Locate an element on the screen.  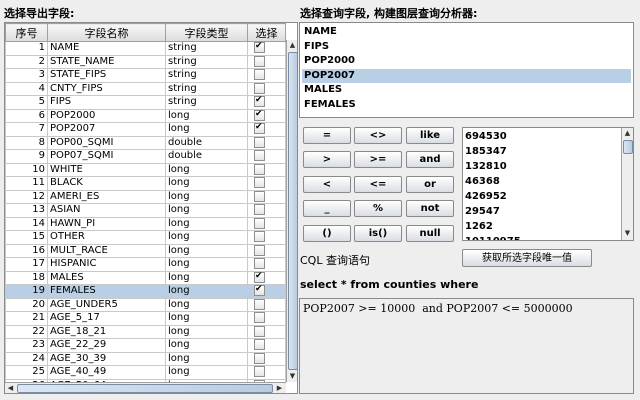
operator-button: null is located at coordinates (430, 233).